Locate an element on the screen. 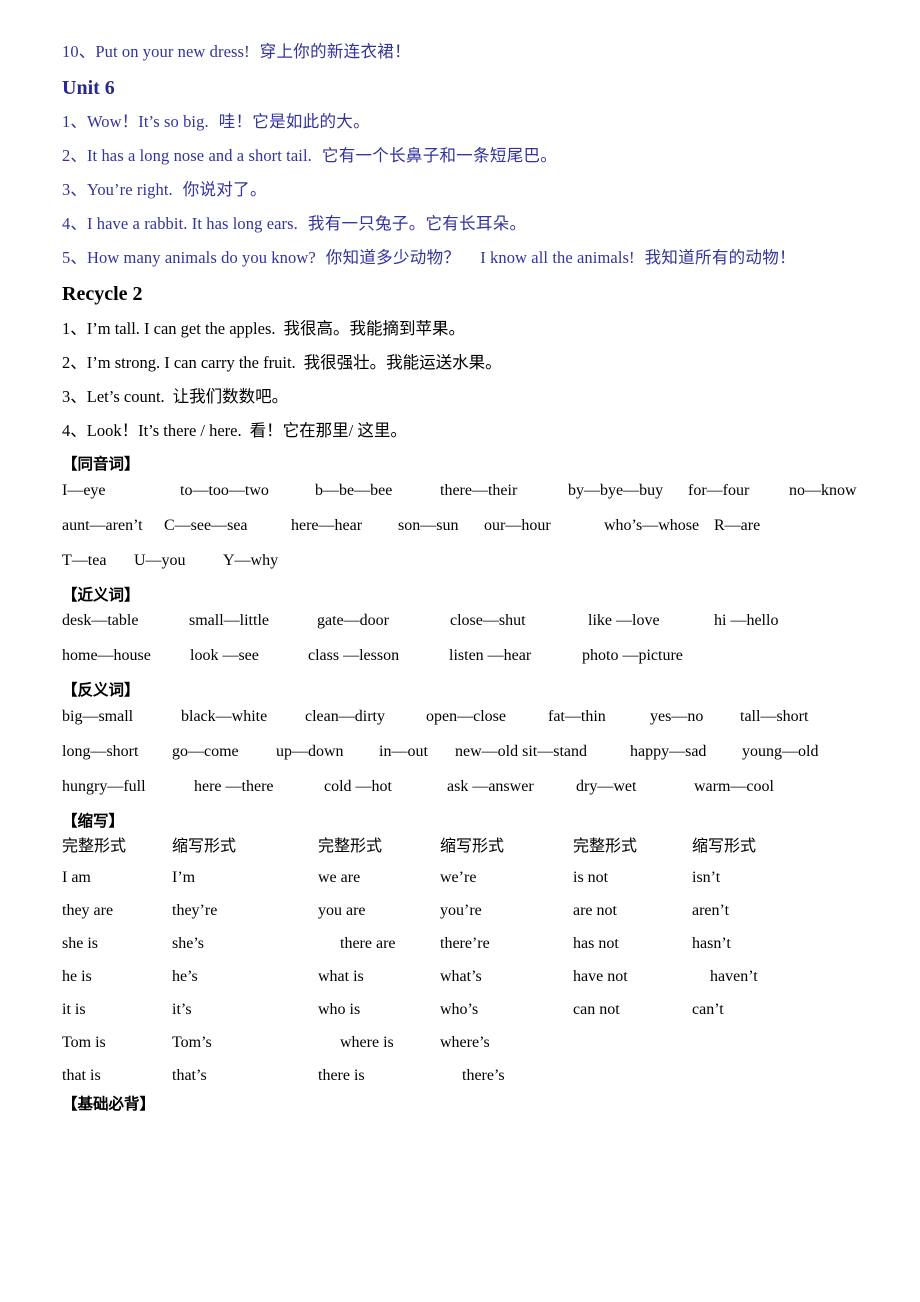 The image size is (920, 1302). short-form-cell: can’t is located at coordinates (708, 1009).